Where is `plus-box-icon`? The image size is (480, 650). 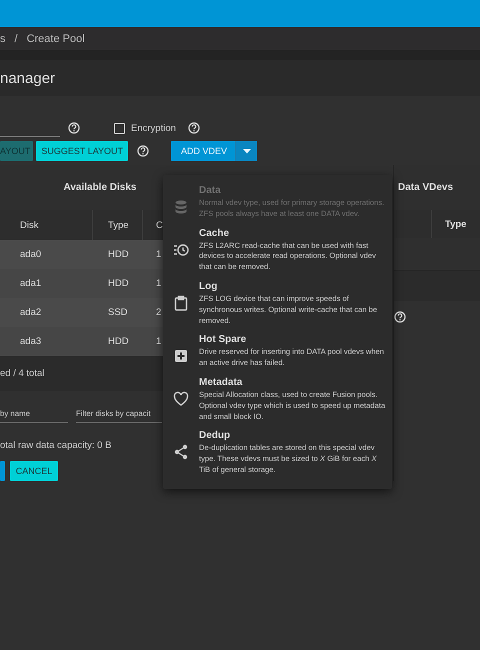 plus-box-icon is located at coordinates (181, 356).